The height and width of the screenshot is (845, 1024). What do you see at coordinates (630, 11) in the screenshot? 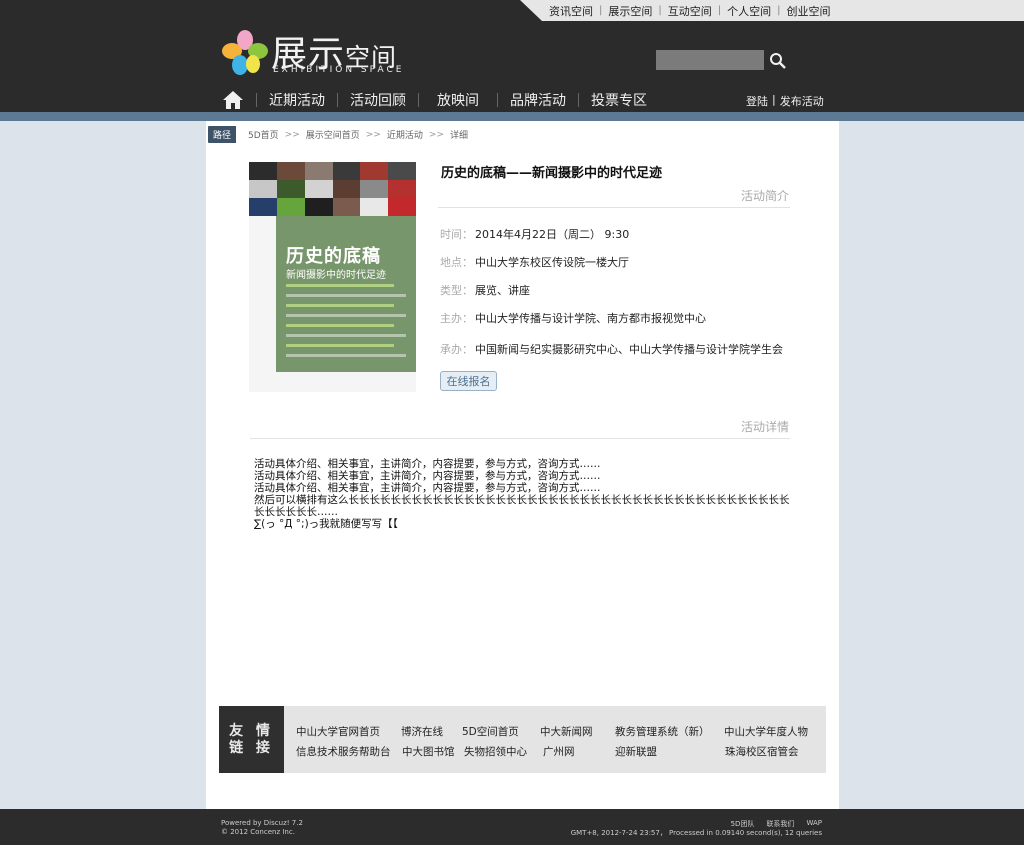
I see `topnav-exhibition-space: 展示空间` at bounding box center [630, 11].